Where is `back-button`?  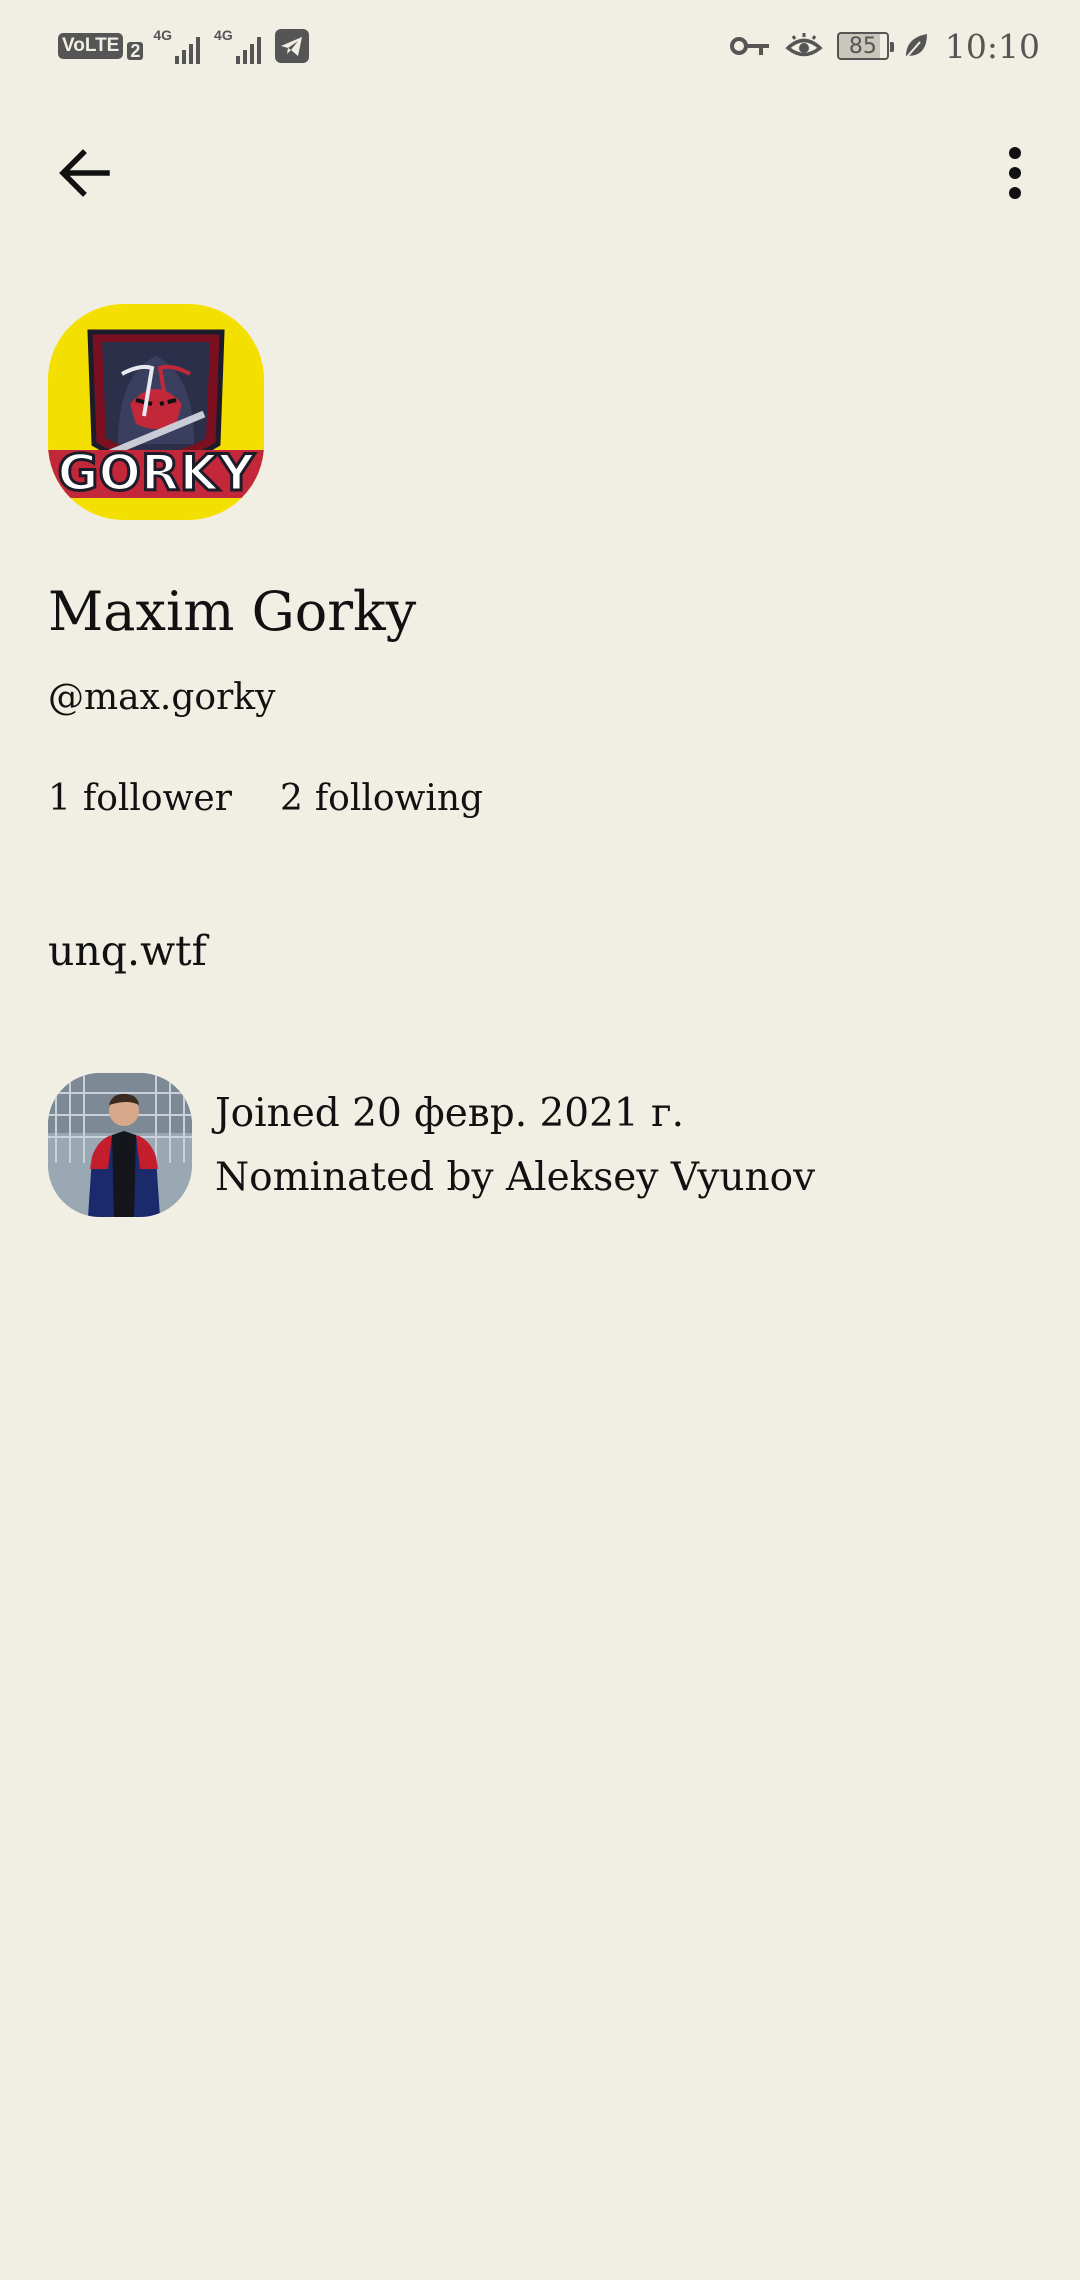
back-button is located at coordinates (85, 173).